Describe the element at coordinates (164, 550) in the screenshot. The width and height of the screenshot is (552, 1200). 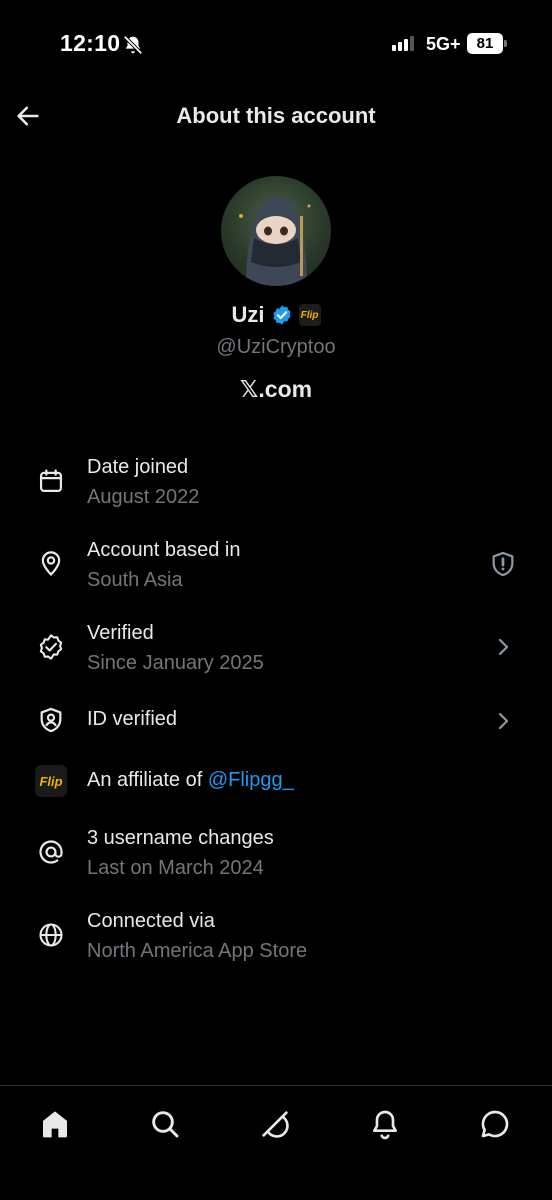
I see `based-in-title: Account based in` at that location.